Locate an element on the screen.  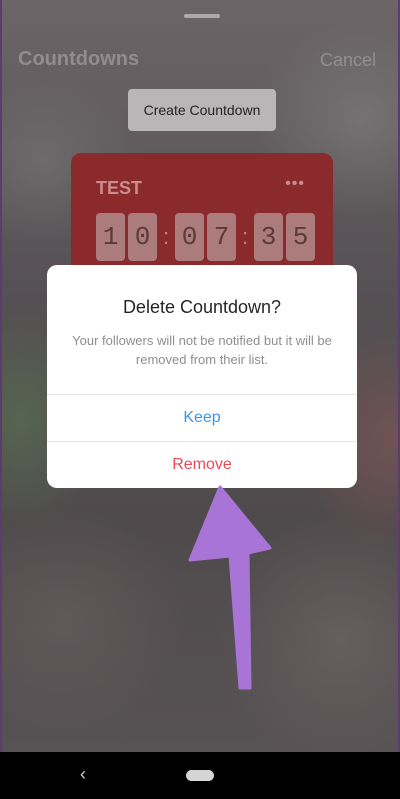
cancel-button: Cancel is located at coordinates (348, 60).